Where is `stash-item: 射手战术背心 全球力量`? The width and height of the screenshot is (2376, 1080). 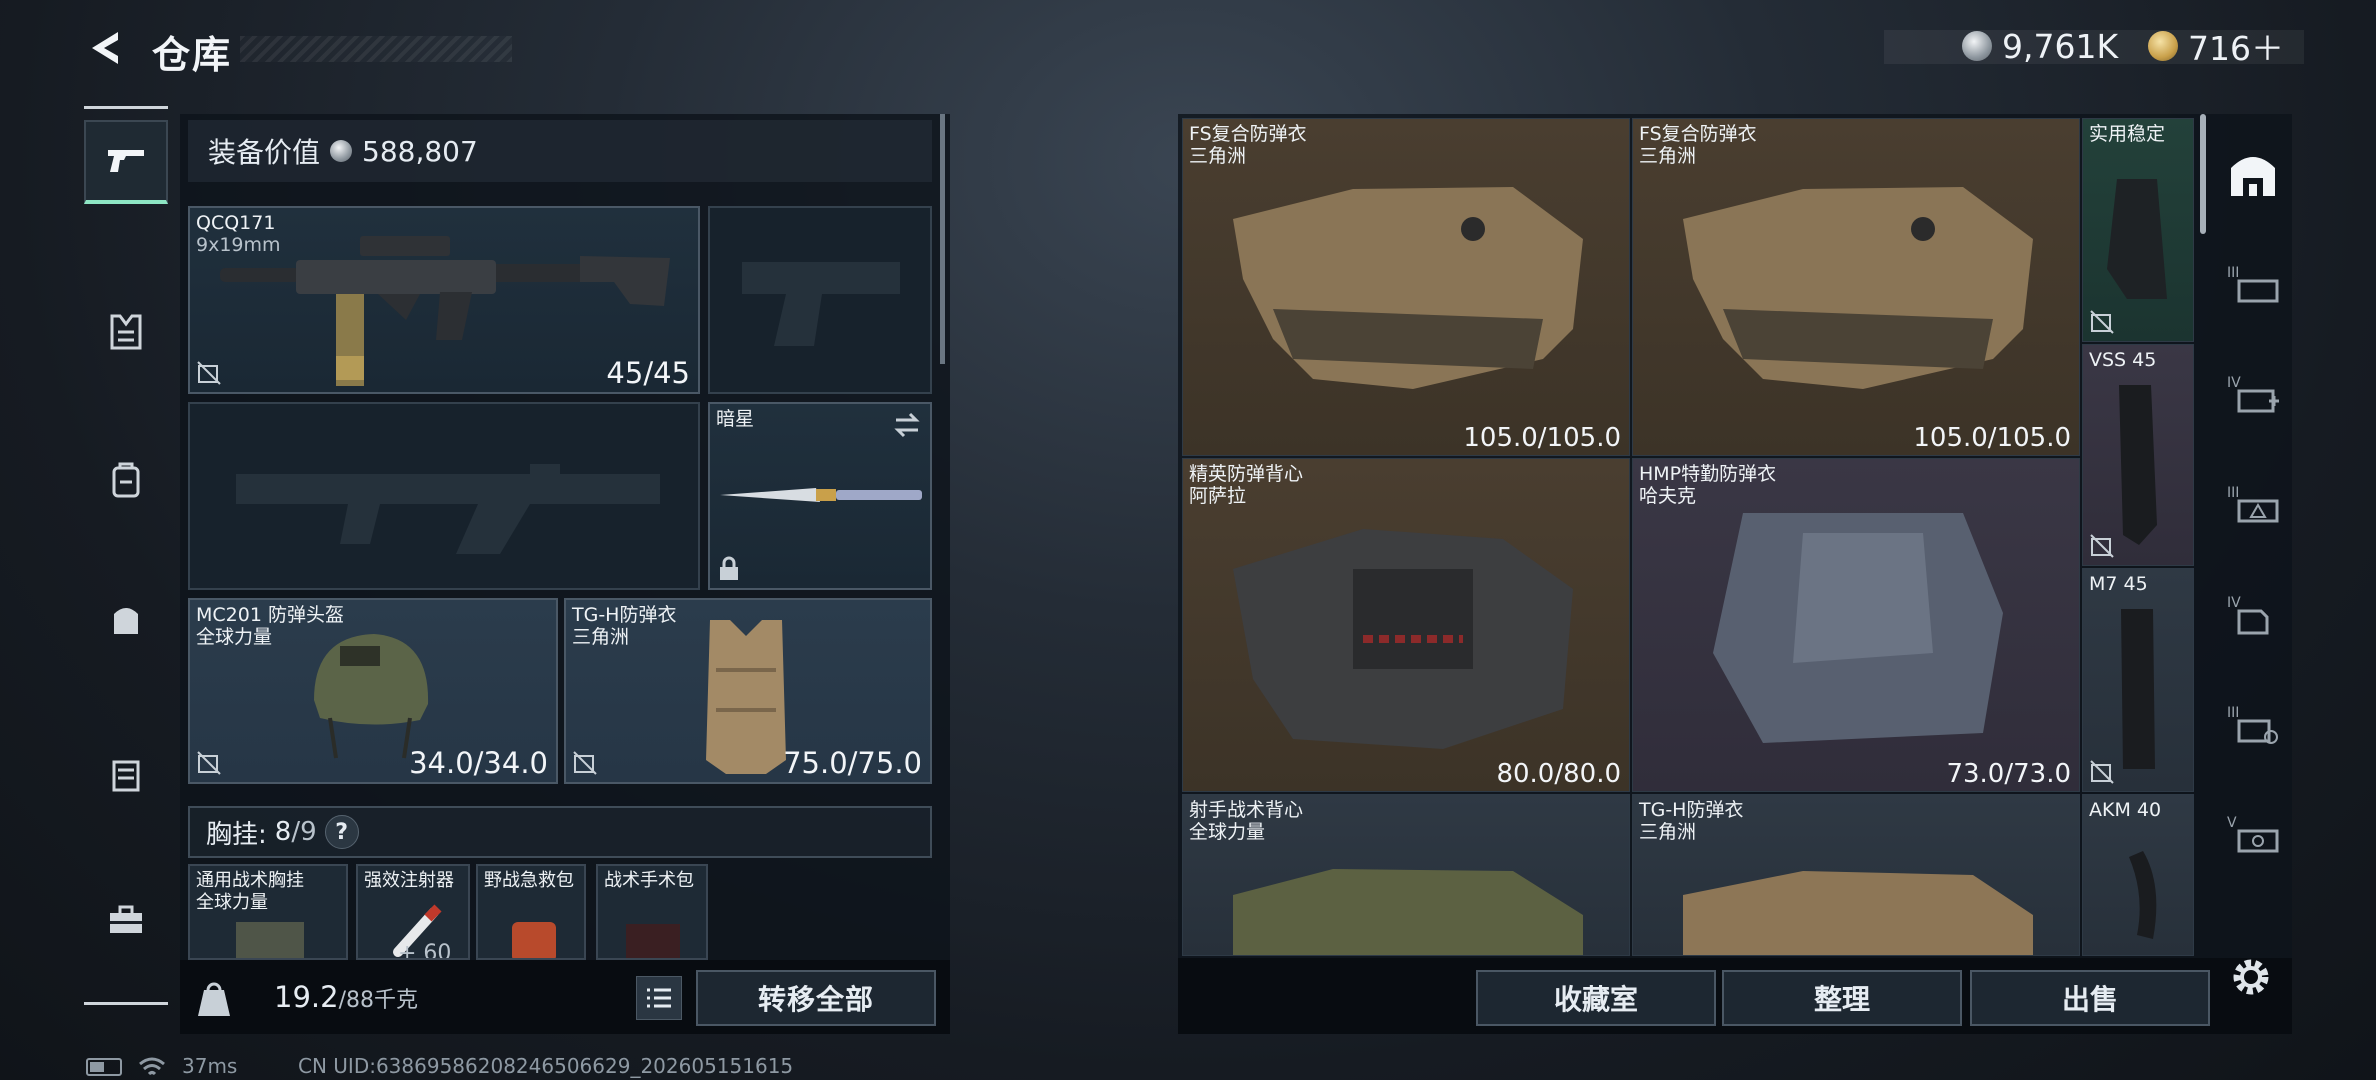 stash-item: 射手战术背心 全球力量 is located at coordinates (1406, 875).